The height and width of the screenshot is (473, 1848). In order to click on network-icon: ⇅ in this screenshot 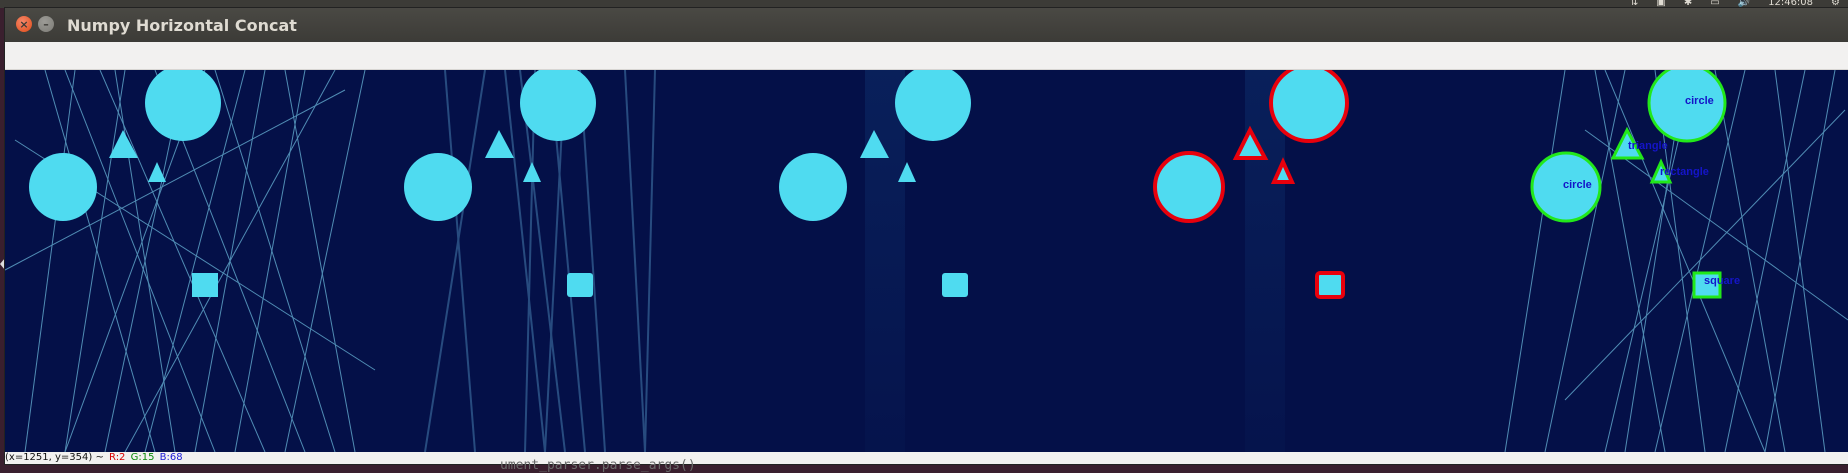, I will do `click(1634, 4)`.